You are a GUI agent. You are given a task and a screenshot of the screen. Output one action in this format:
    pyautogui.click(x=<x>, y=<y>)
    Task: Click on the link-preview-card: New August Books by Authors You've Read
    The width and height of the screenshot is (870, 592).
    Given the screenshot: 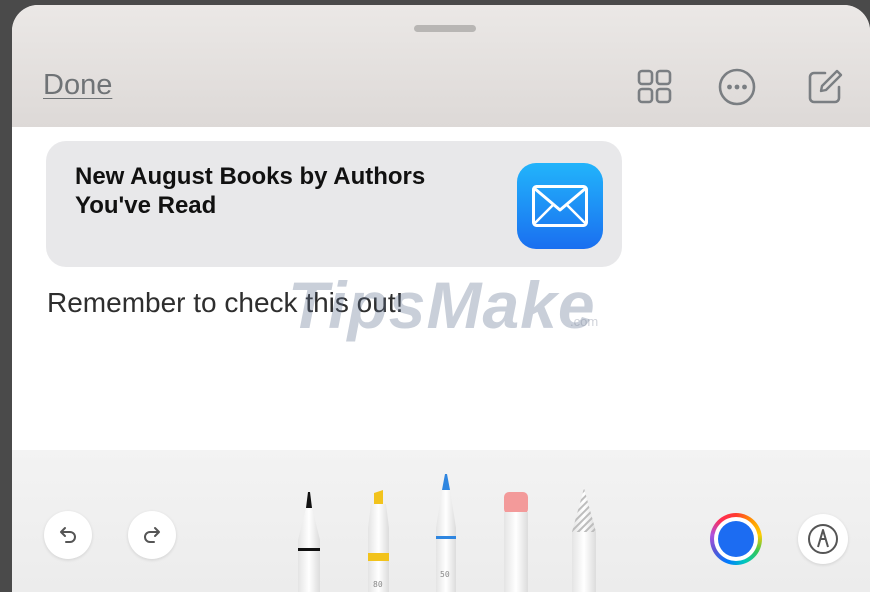 What is the action you would take?
    pyautogui.click(x=334, y=204)
    